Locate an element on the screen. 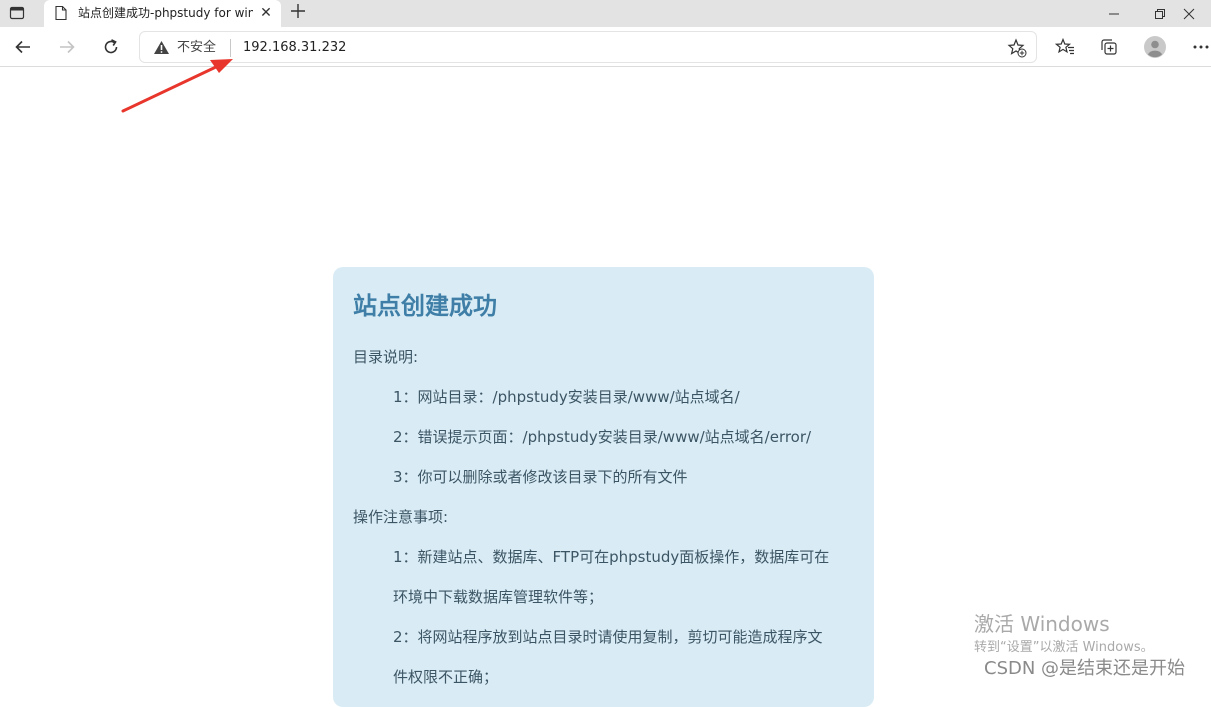 The width and height of the screenshot is (1211, 707). profile-avatar-icon is located at coordinates (1155, 47).